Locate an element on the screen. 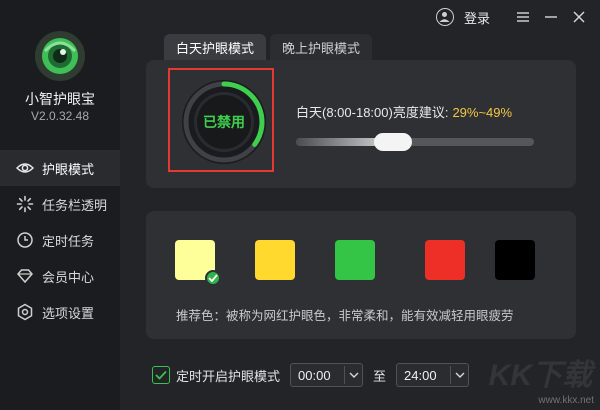 Image resolution: width=600 pixels, height=410 pixels. minimize-button is located at coordinates (551, 17).